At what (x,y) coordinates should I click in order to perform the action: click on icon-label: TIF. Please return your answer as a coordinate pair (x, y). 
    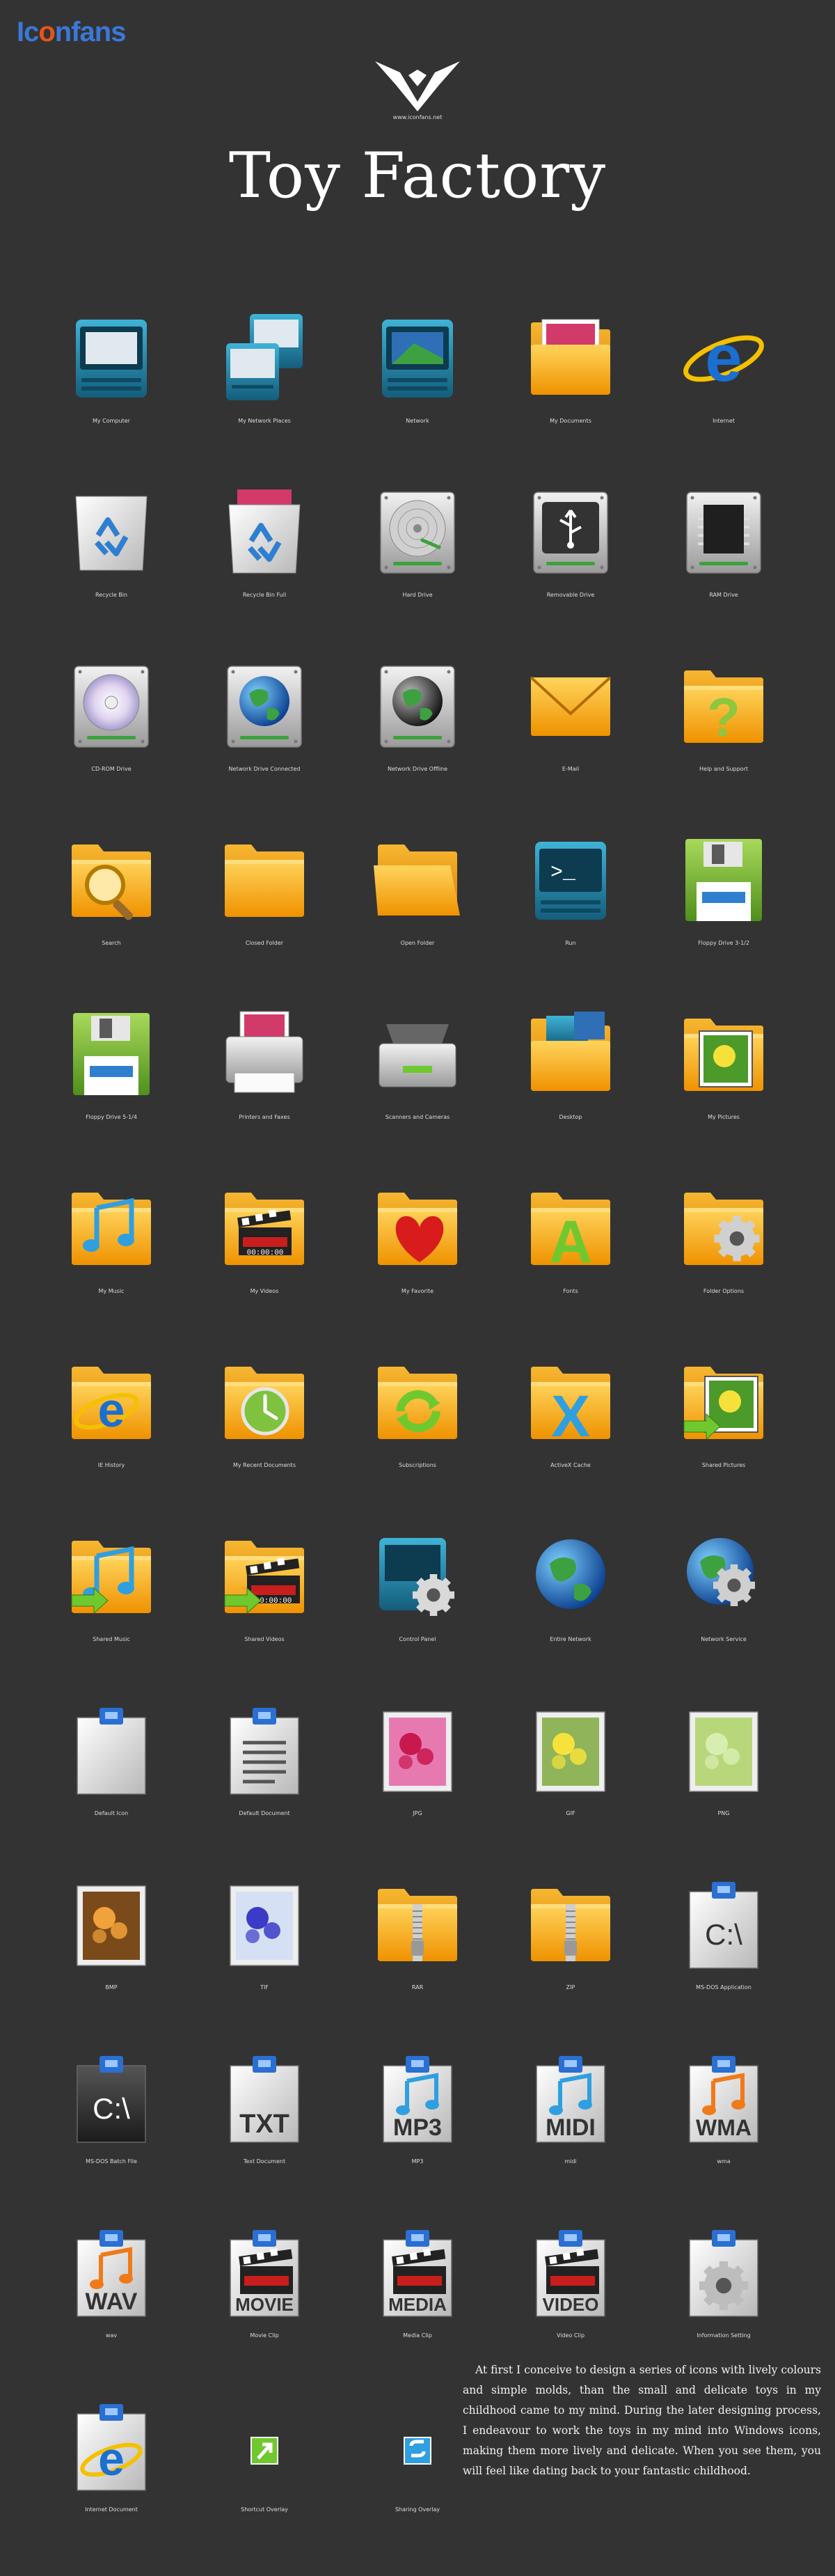
    Looking at the image, I should click on (264, 1987).